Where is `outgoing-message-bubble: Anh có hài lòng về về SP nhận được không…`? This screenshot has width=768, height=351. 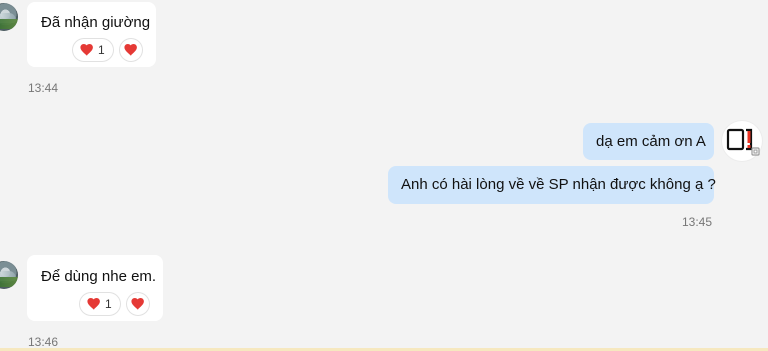
outgoing-message-bubble: Anh có hài lòng về về SP nhận được không… is located at coordinates (552, 185).